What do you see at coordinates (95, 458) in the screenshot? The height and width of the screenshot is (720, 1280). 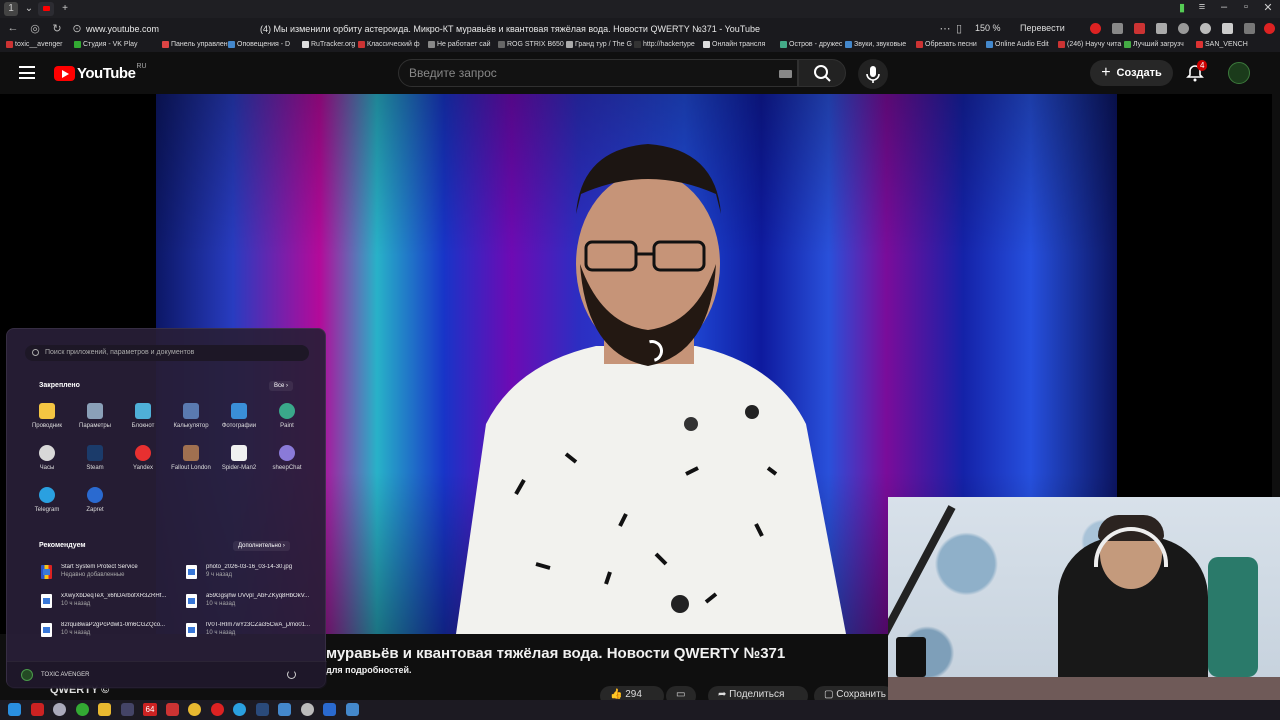 I see `pinned-app: Steam` at bounding box center [95, 458].